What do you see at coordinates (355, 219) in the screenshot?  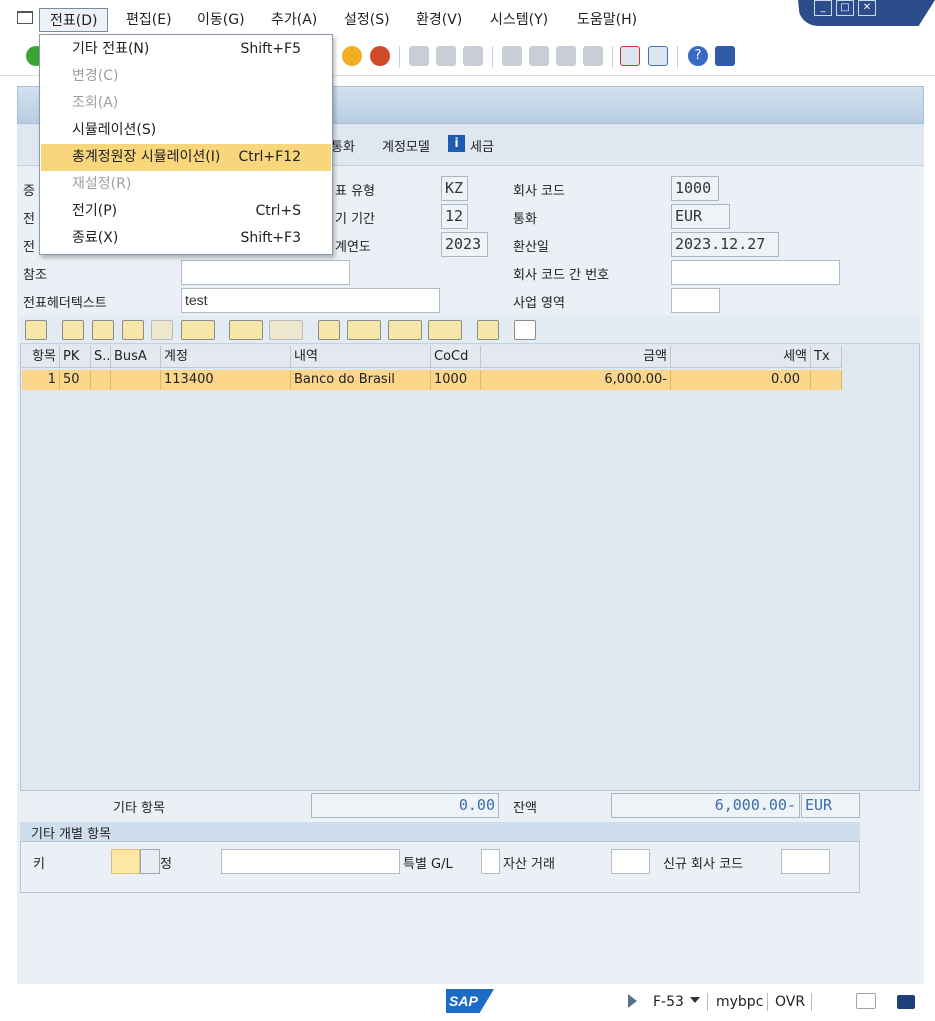 I see `period-label: 기 기간` at bounding box center [355, 219].